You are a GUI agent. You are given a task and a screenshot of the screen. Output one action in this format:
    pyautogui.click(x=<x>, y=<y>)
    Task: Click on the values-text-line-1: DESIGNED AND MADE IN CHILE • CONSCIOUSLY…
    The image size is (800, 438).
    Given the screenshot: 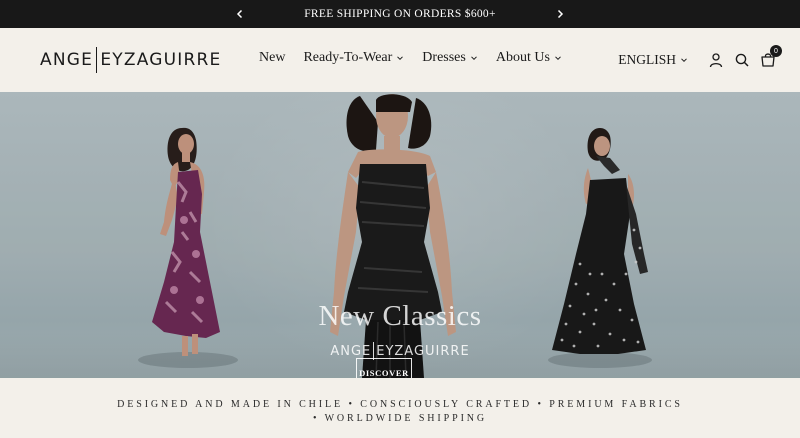 What is the action you would take?
    pyautogui.click(x=400, y=404)
    